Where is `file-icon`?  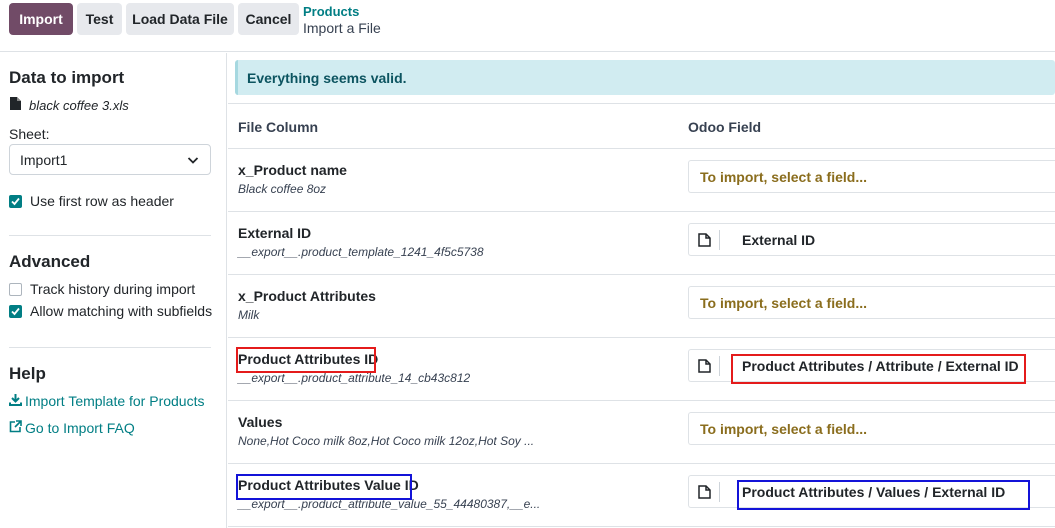
file-icon is located at coordinates (15, 105).